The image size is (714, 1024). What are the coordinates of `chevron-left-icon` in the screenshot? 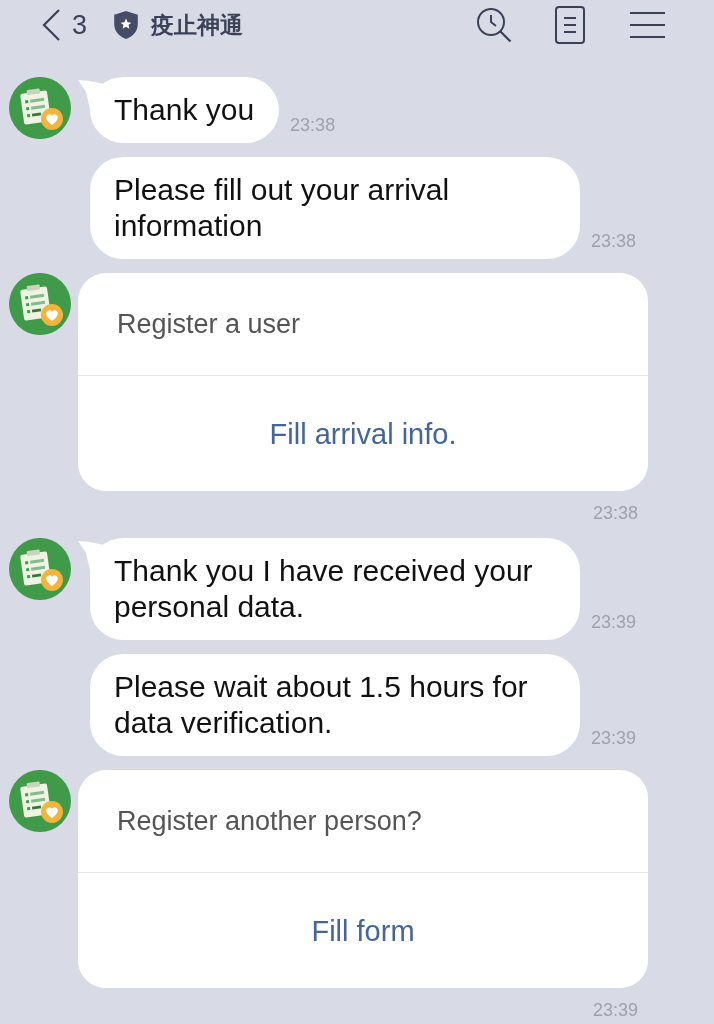 It's located at (51, 25).